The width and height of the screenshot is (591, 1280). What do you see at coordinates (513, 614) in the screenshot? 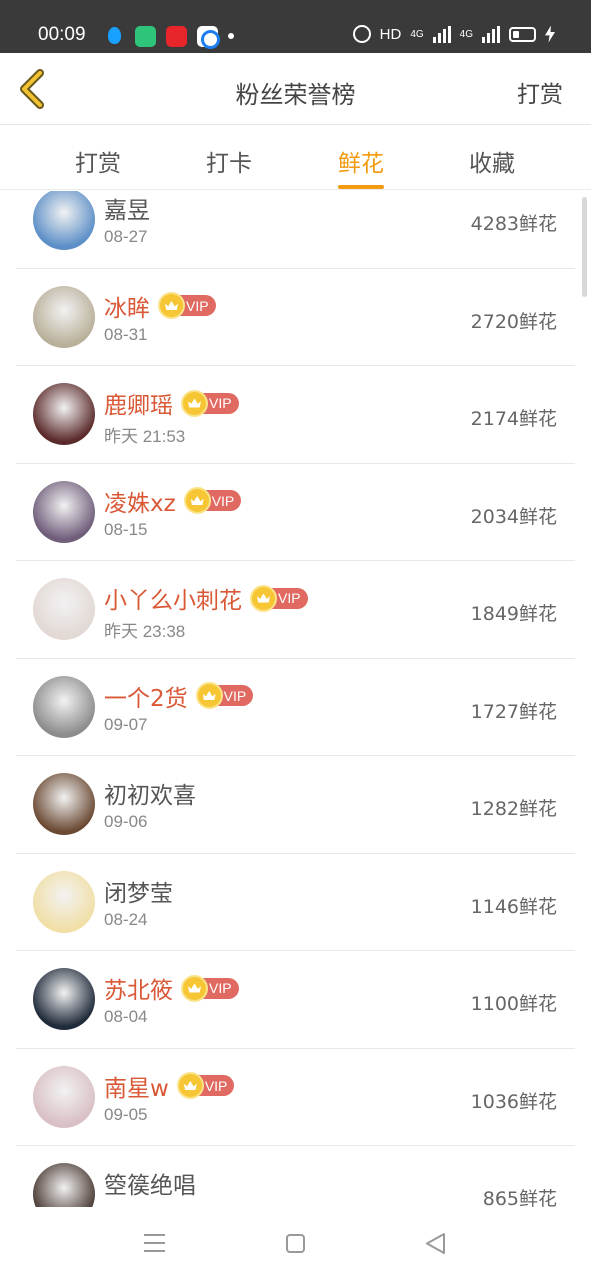
I see `flower-count: 1849鲜花` at bounding box center [513, 614].